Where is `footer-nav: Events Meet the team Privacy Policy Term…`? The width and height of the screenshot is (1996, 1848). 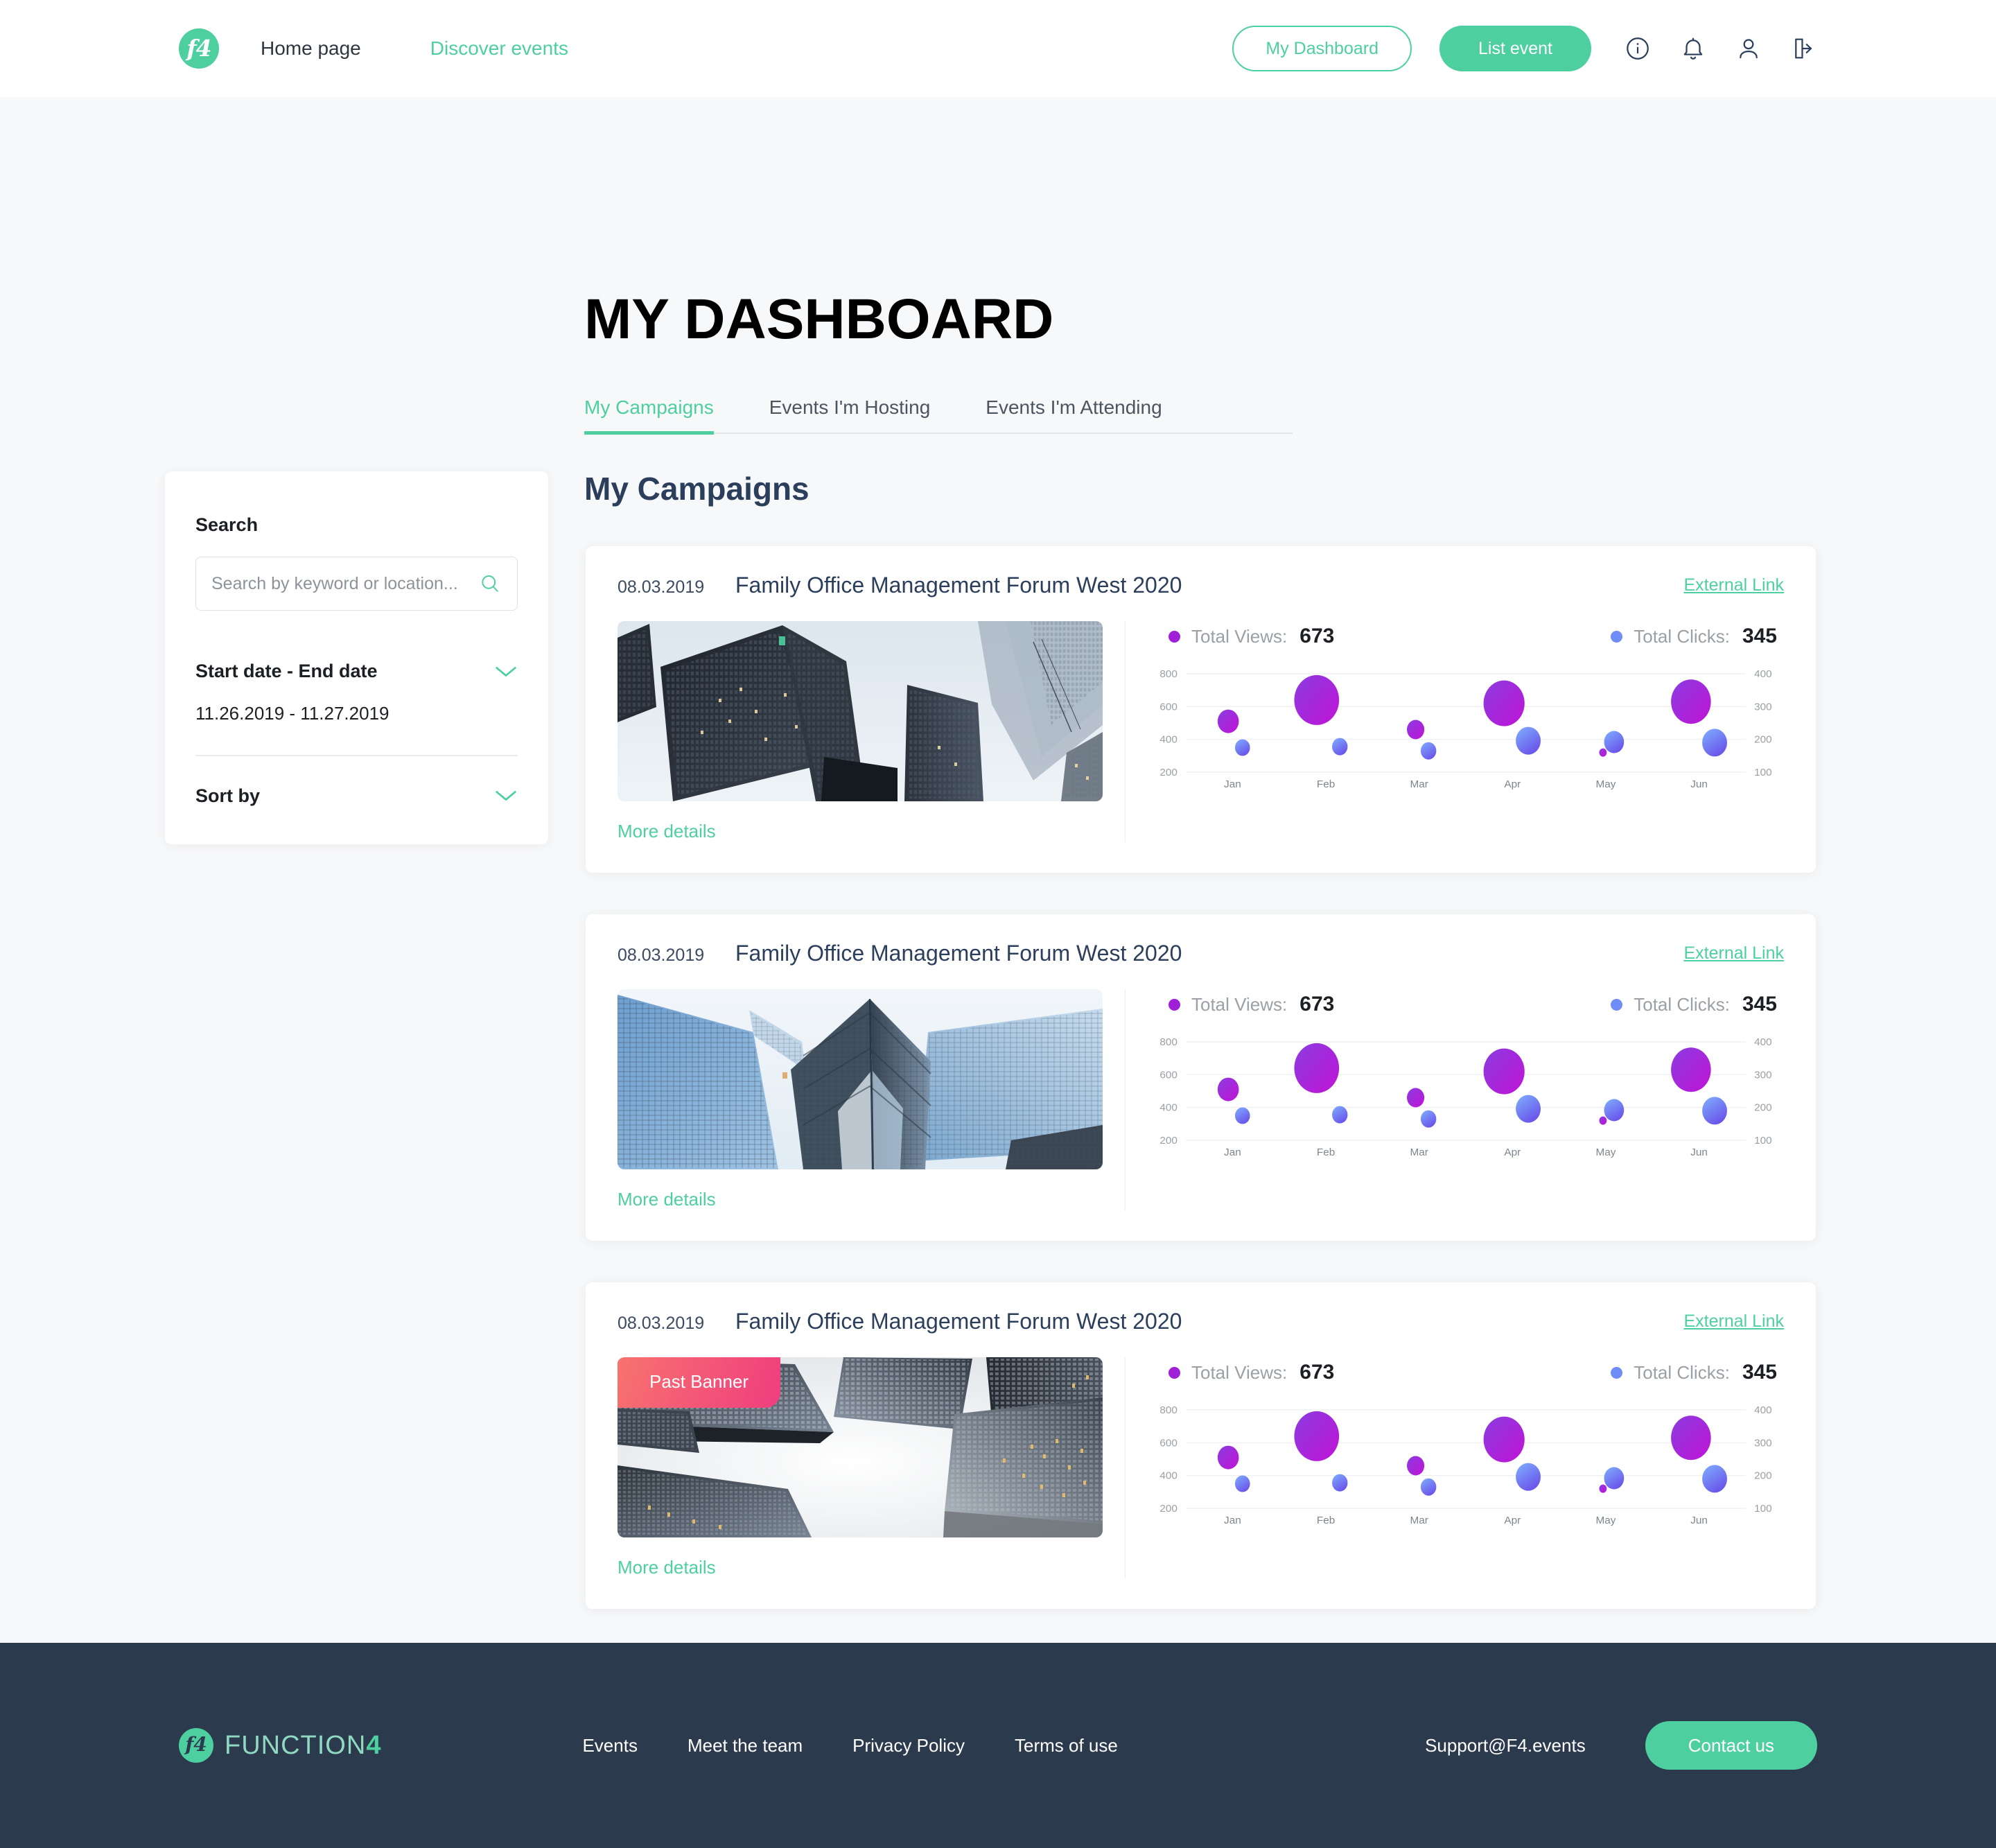 footer-nav: Events Meet the team Privacy Policy Term… is located at coordinates (849, 1746).